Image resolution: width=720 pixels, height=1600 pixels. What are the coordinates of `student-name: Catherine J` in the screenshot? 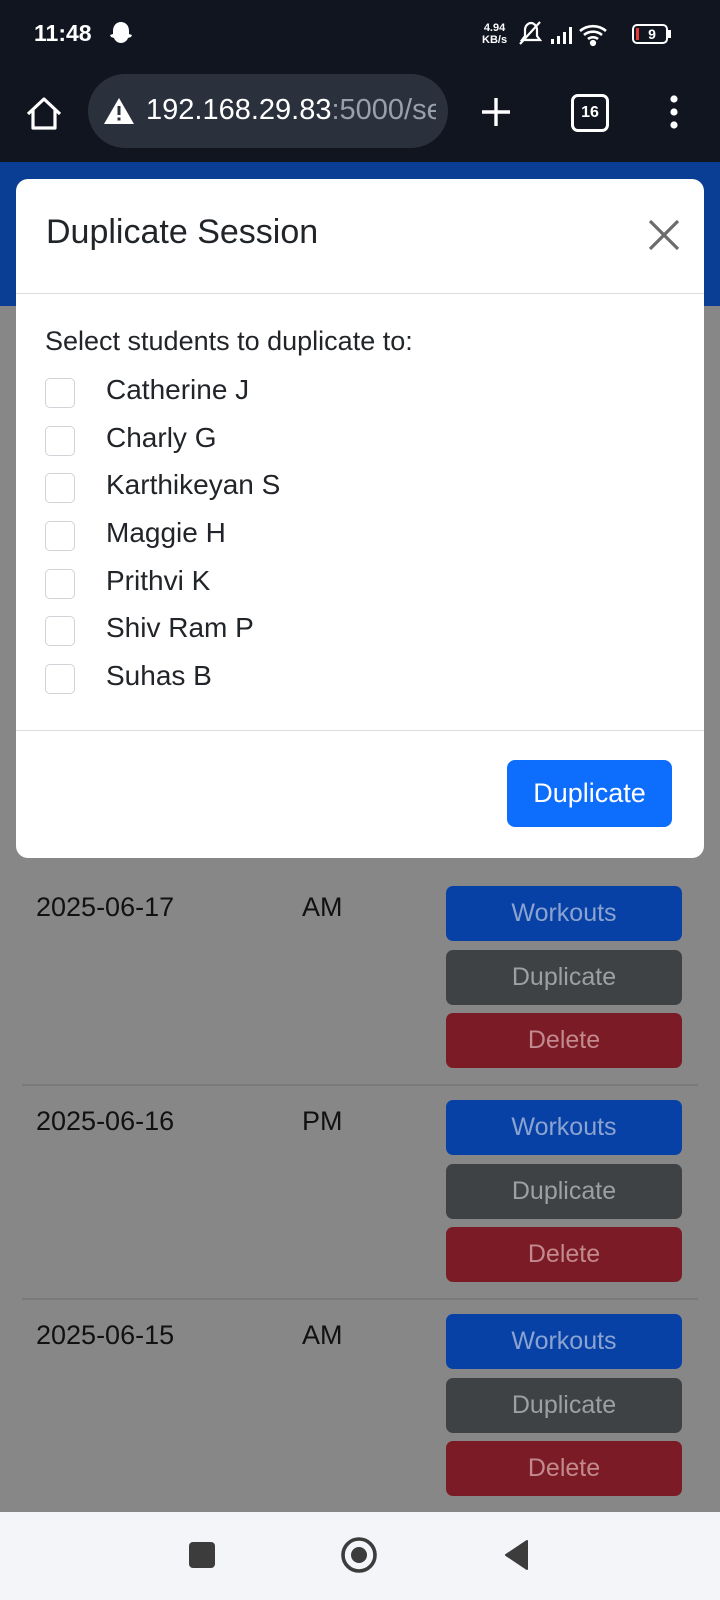 It's located at (178, 389).